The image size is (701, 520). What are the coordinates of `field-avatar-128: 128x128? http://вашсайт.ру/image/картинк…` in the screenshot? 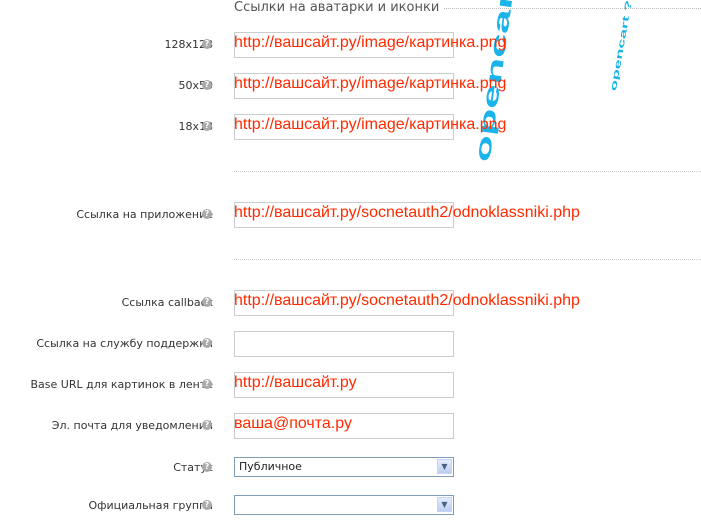 It's located at (350, 45).